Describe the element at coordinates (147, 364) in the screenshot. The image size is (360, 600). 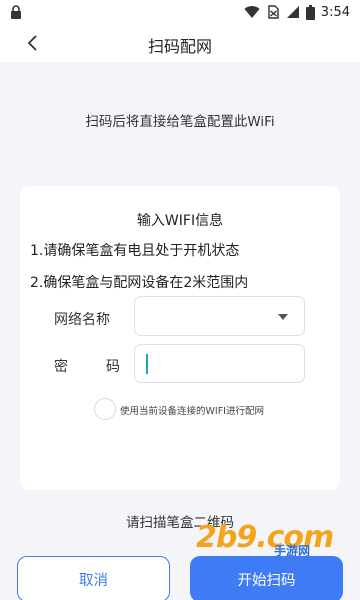
I see `text-cursor` at that location.